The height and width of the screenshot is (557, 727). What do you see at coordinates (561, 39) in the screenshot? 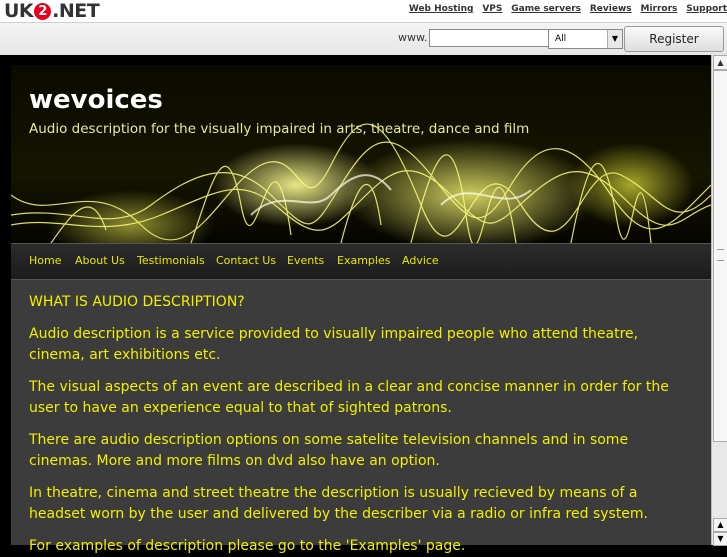
I see `tld-selected-value: All` at bounding box center [561, 39].